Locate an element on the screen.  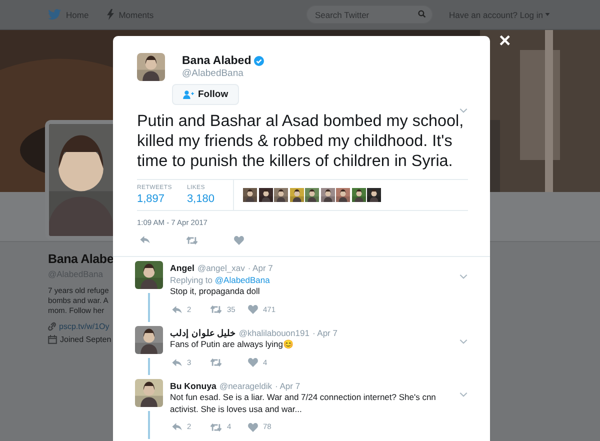
stat-value: 1,897 is located at coordinates (154, 199).